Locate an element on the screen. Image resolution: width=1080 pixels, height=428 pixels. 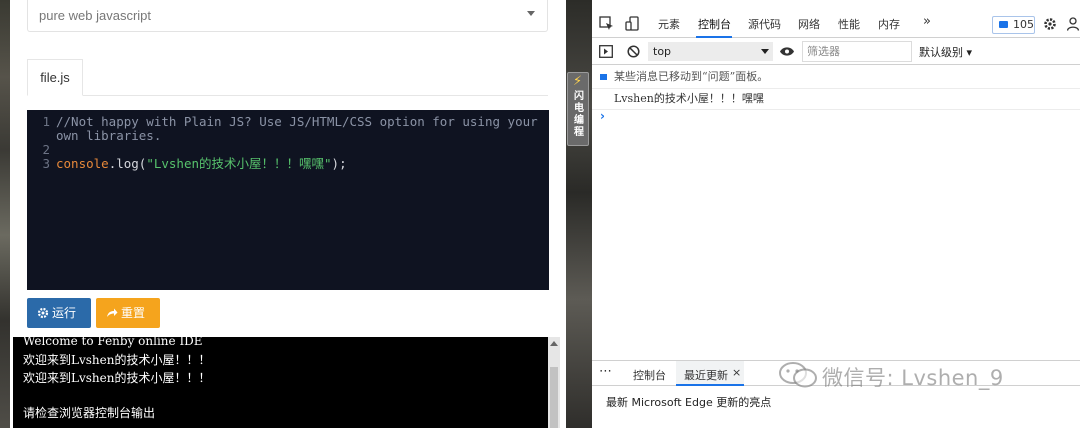
wechat-icon is located at coordinates (798, 375).